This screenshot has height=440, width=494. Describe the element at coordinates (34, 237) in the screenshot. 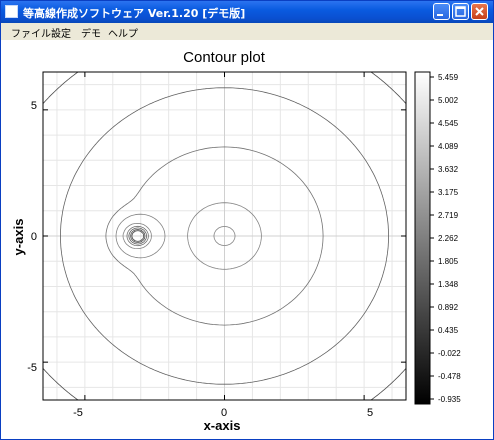

I see `y-tick-label: 0` at that location.